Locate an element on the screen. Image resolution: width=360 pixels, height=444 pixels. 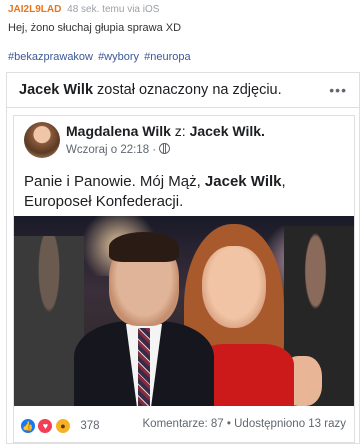
tag-notice-text: został oznaczony na zdjęciu. is located at coordinates (187, 90).